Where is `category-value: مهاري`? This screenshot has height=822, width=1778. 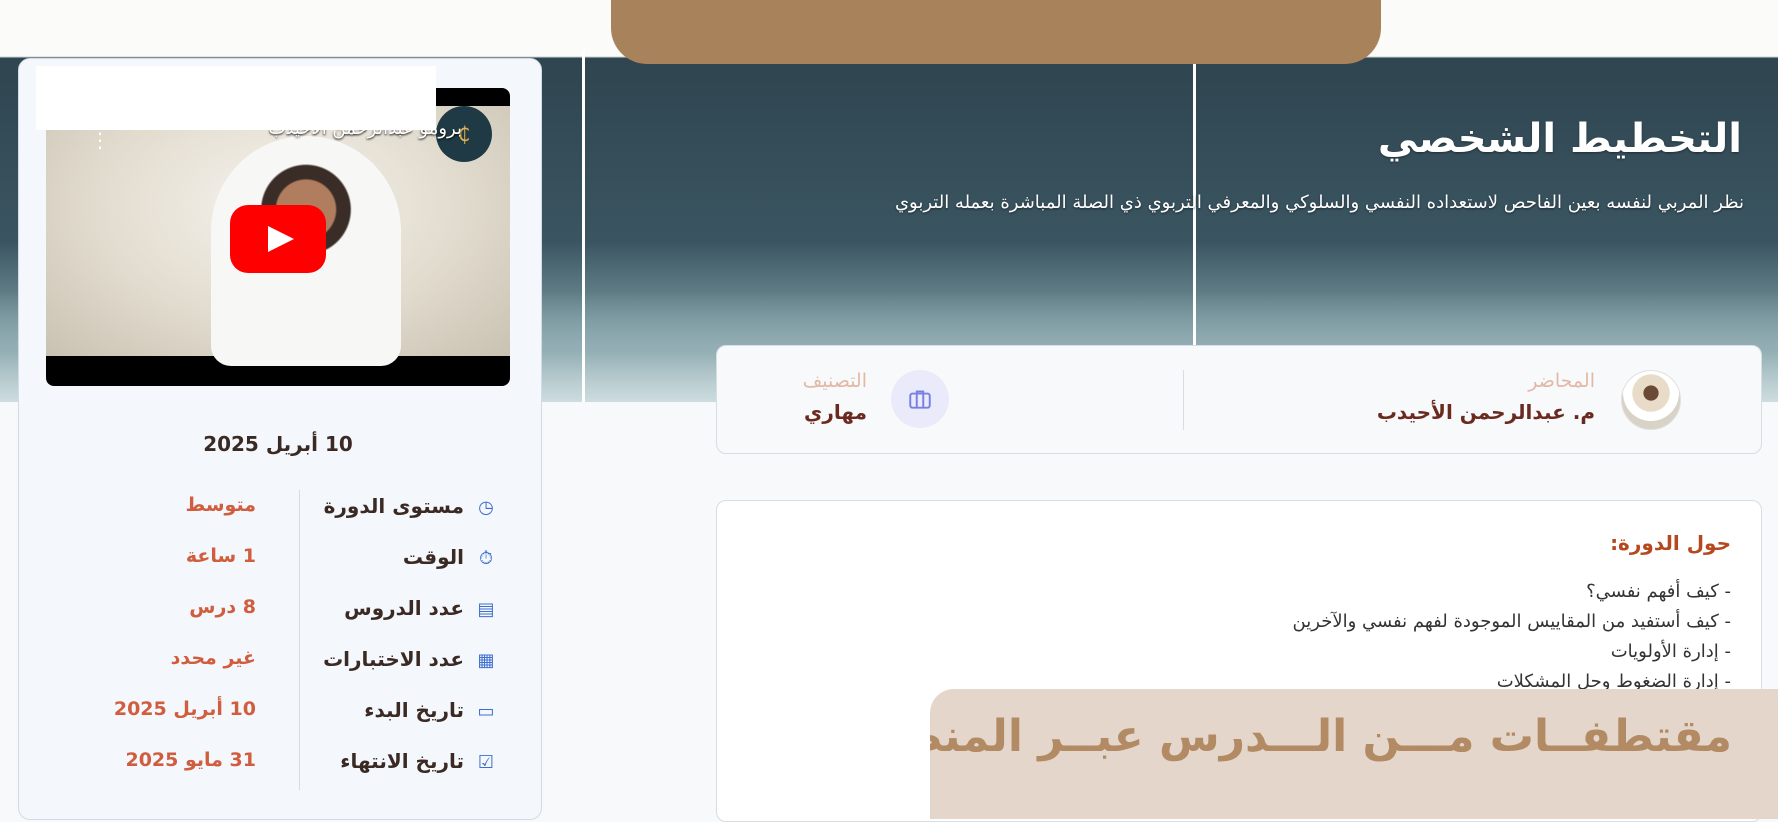 category-value: مهاري is located at coordinates (835, 412).